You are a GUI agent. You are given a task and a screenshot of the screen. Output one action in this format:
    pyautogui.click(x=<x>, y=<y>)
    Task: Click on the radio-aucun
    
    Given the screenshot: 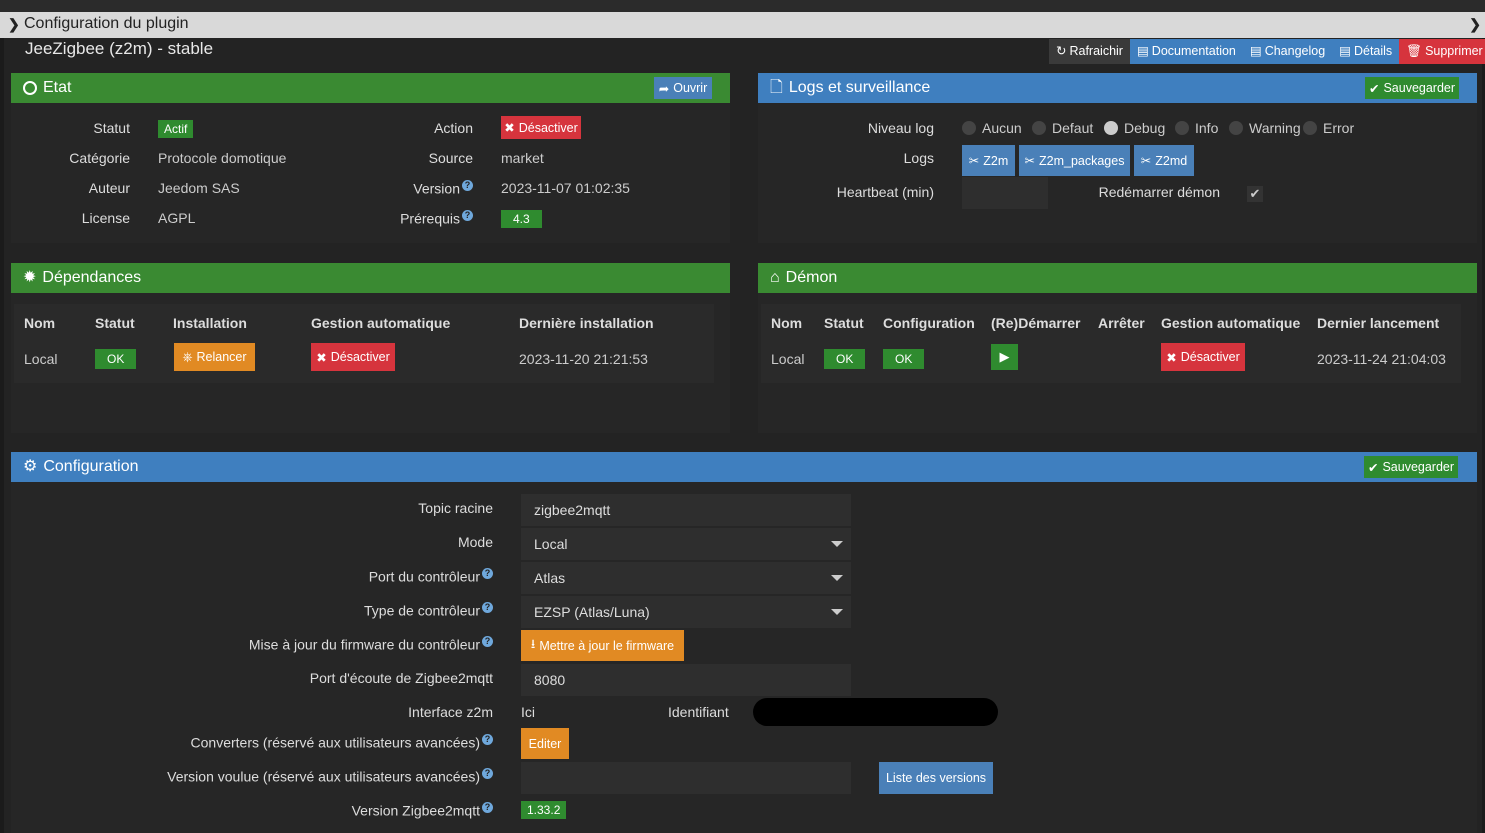 What is the action you would take?
    pyautogui.click(x=969, y=128)
    